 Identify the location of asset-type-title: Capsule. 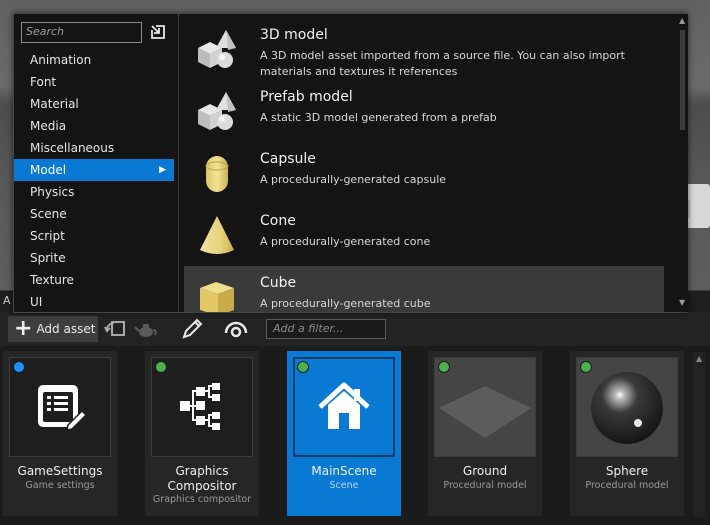
(288, 159).